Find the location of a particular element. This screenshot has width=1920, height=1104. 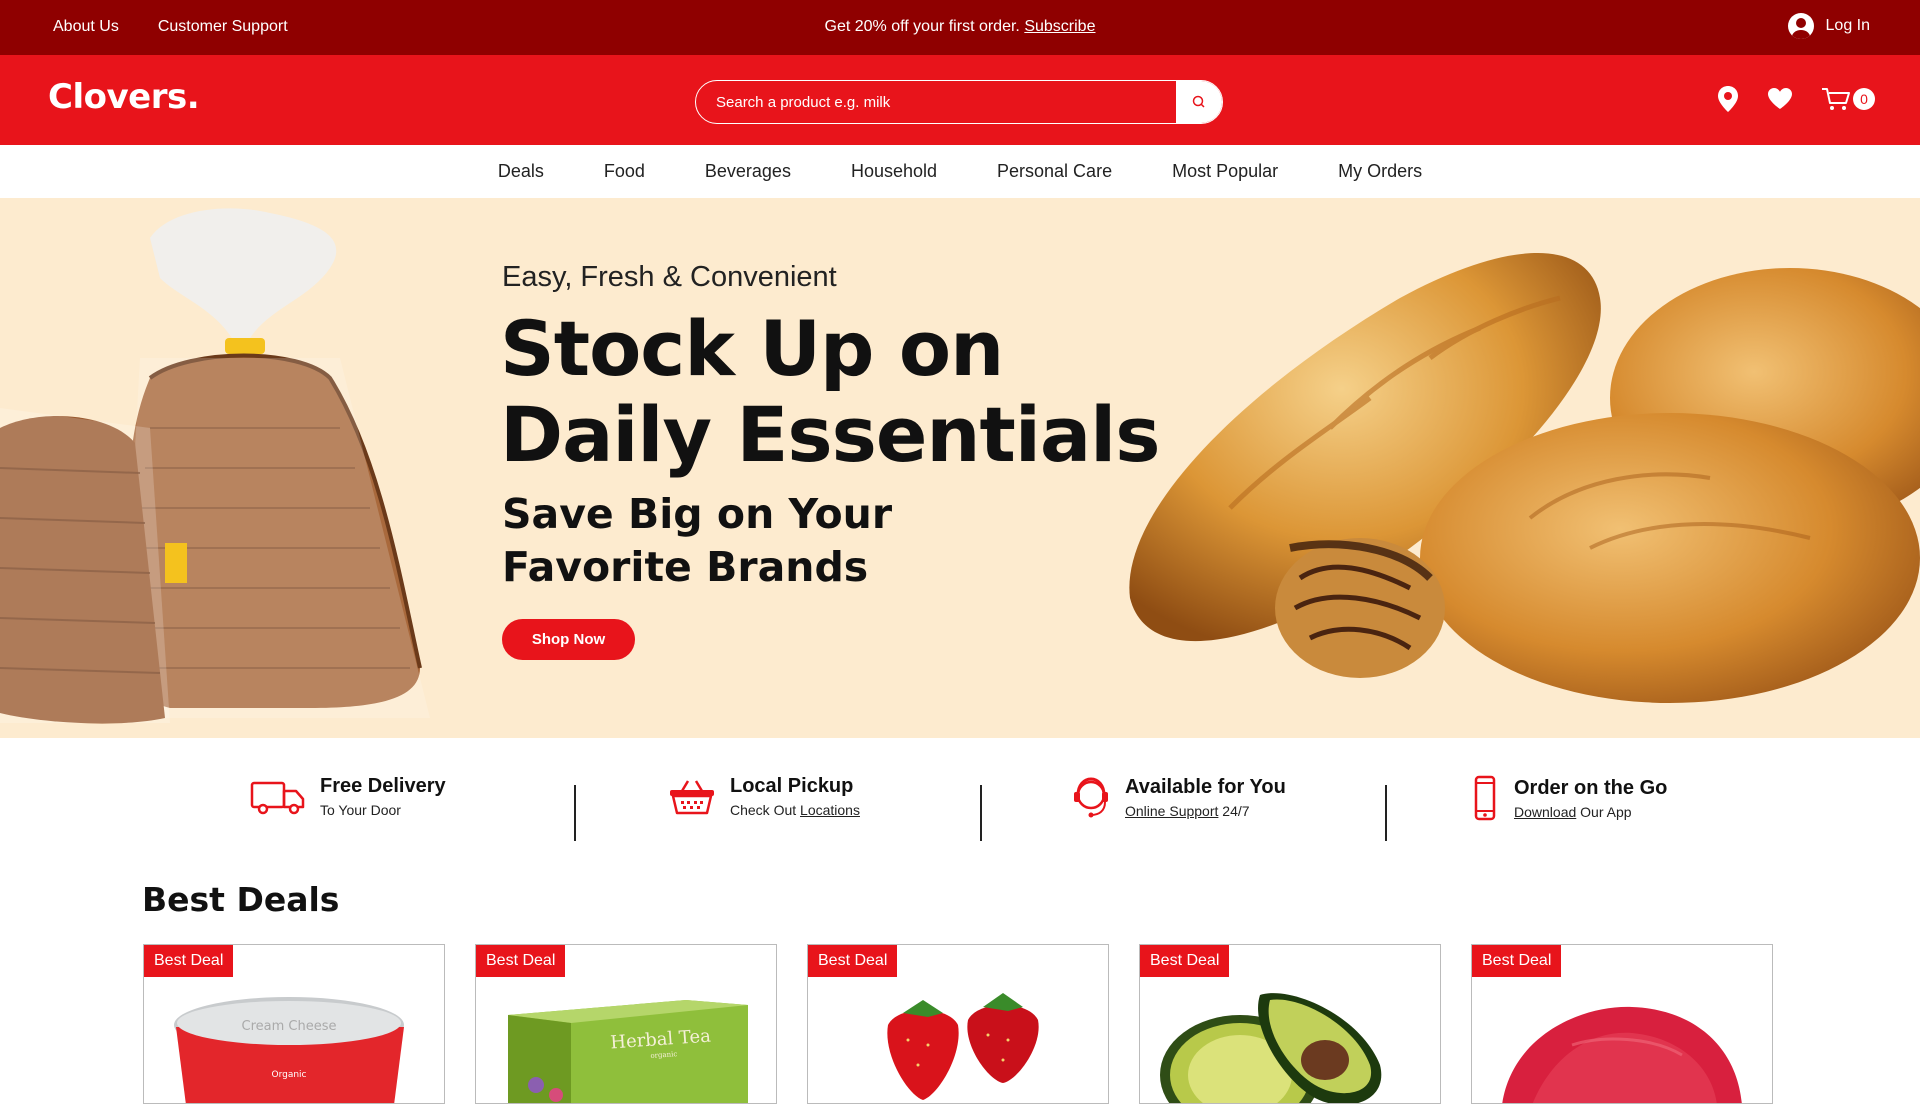

login-button: Log In is located at coordinates (1828, 26).